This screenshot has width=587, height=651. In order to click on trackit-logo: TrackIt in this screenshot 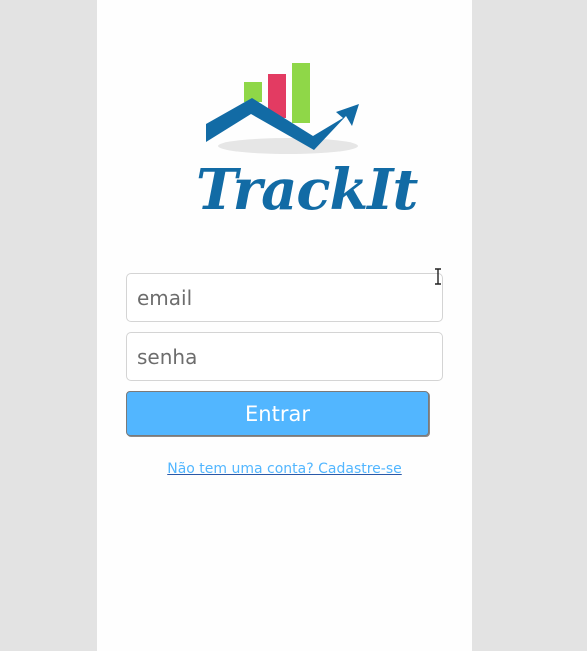, I will do `click(307, 145)`.